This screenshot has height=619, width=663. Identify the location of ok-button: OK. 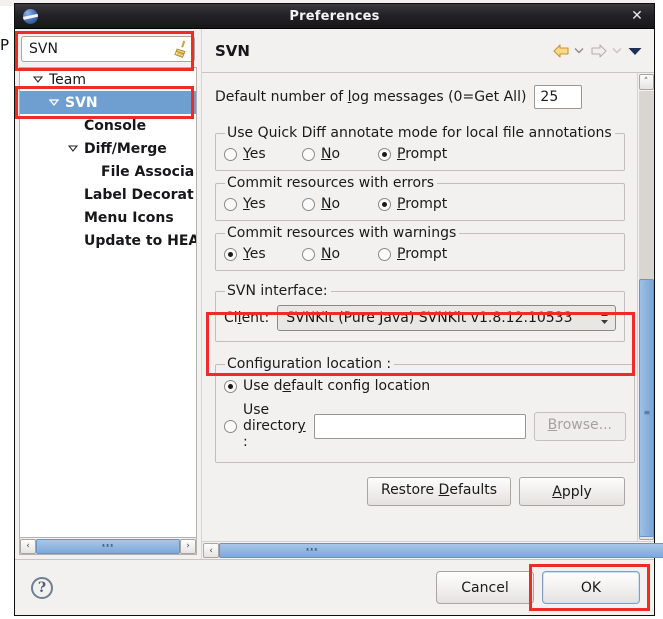
(591, 587).